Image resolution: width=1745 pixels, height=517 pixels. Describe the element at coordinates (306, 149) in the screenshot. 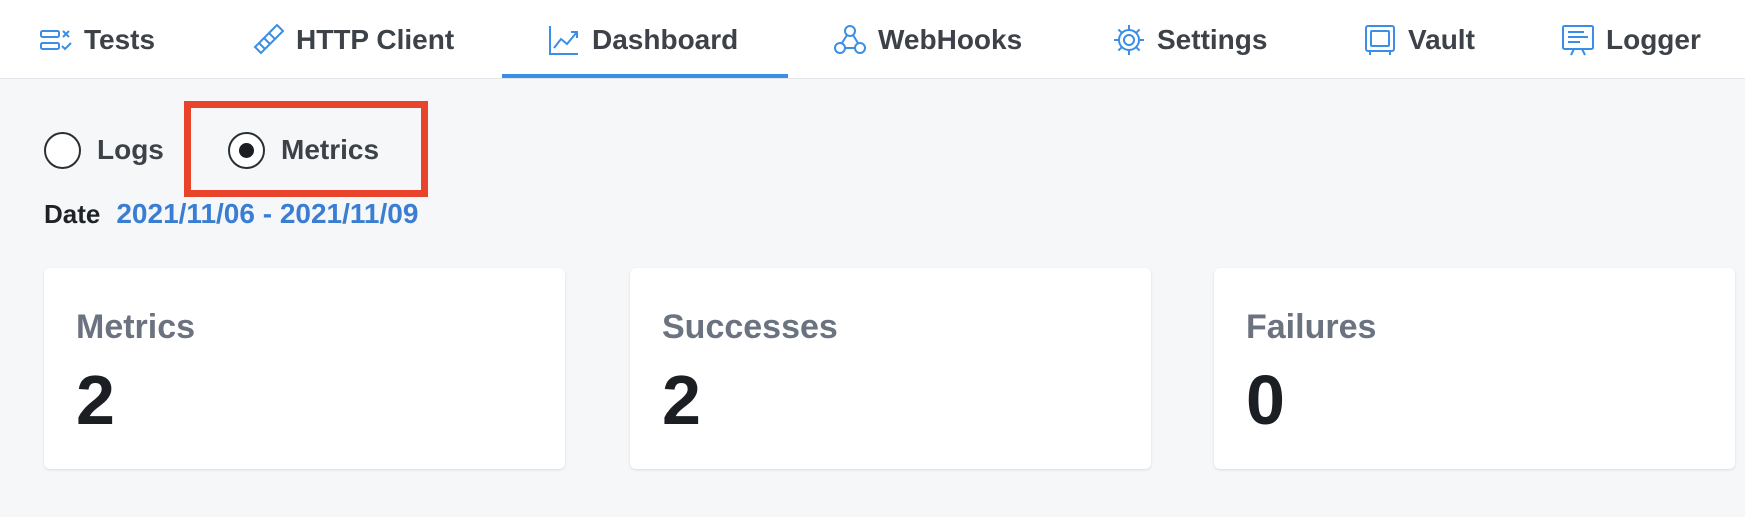

I see `highlight-box` at that location.